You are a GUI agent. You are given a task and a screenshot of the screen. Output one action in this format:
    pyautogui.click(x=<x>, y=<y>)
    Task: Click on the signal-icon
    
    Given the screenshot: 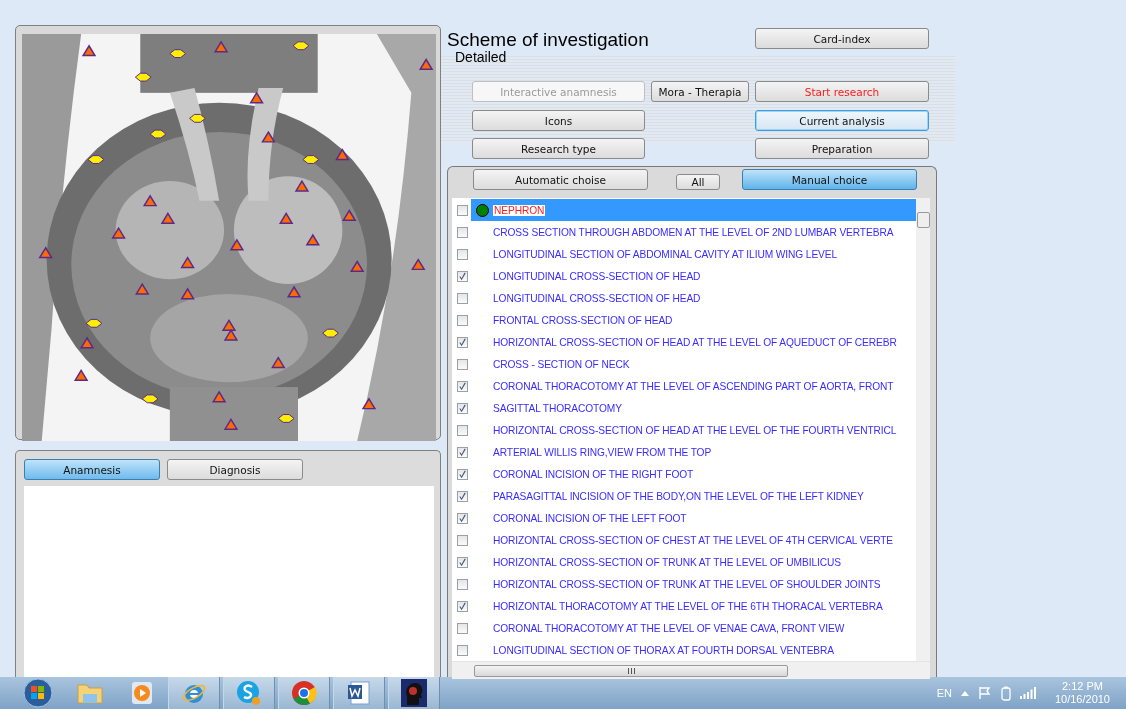 What is the action you would take?
    pyautogui.click(x=1027, y=693)
    